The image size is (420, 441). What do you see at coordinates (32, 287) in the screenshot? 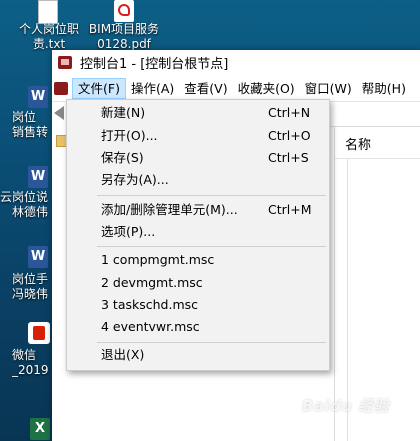
I see `desktop-icon-label: 岗位手 冯晓伟` at bounding box center [32, 287].